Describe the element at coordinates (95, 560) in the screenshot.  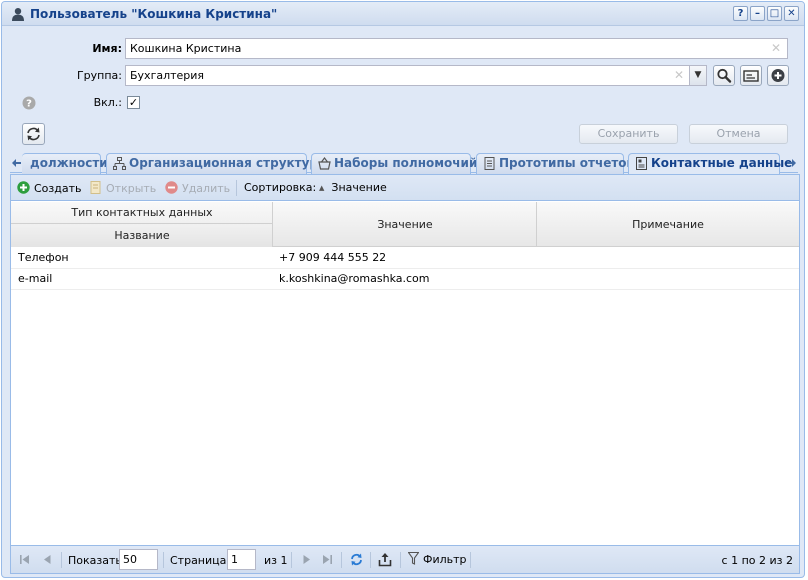
I see `page-size-label: Показать` at that location.